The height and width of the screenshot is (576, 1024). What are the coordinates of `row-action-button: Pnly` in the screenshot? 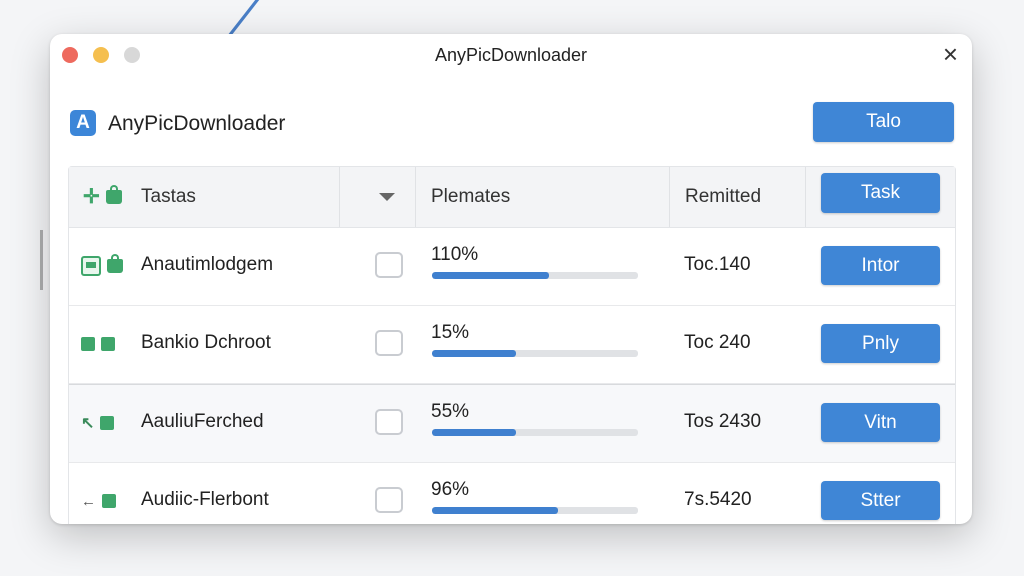 It's located at (880, 343).